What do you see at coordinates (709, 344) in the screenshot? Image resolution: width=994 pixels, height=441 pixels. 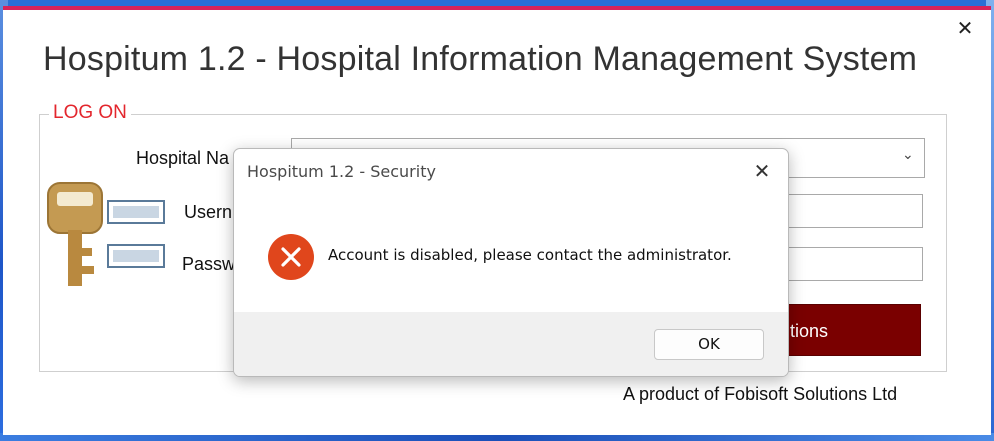 I see `ok-button: OK` at bounding box center [709, 344].